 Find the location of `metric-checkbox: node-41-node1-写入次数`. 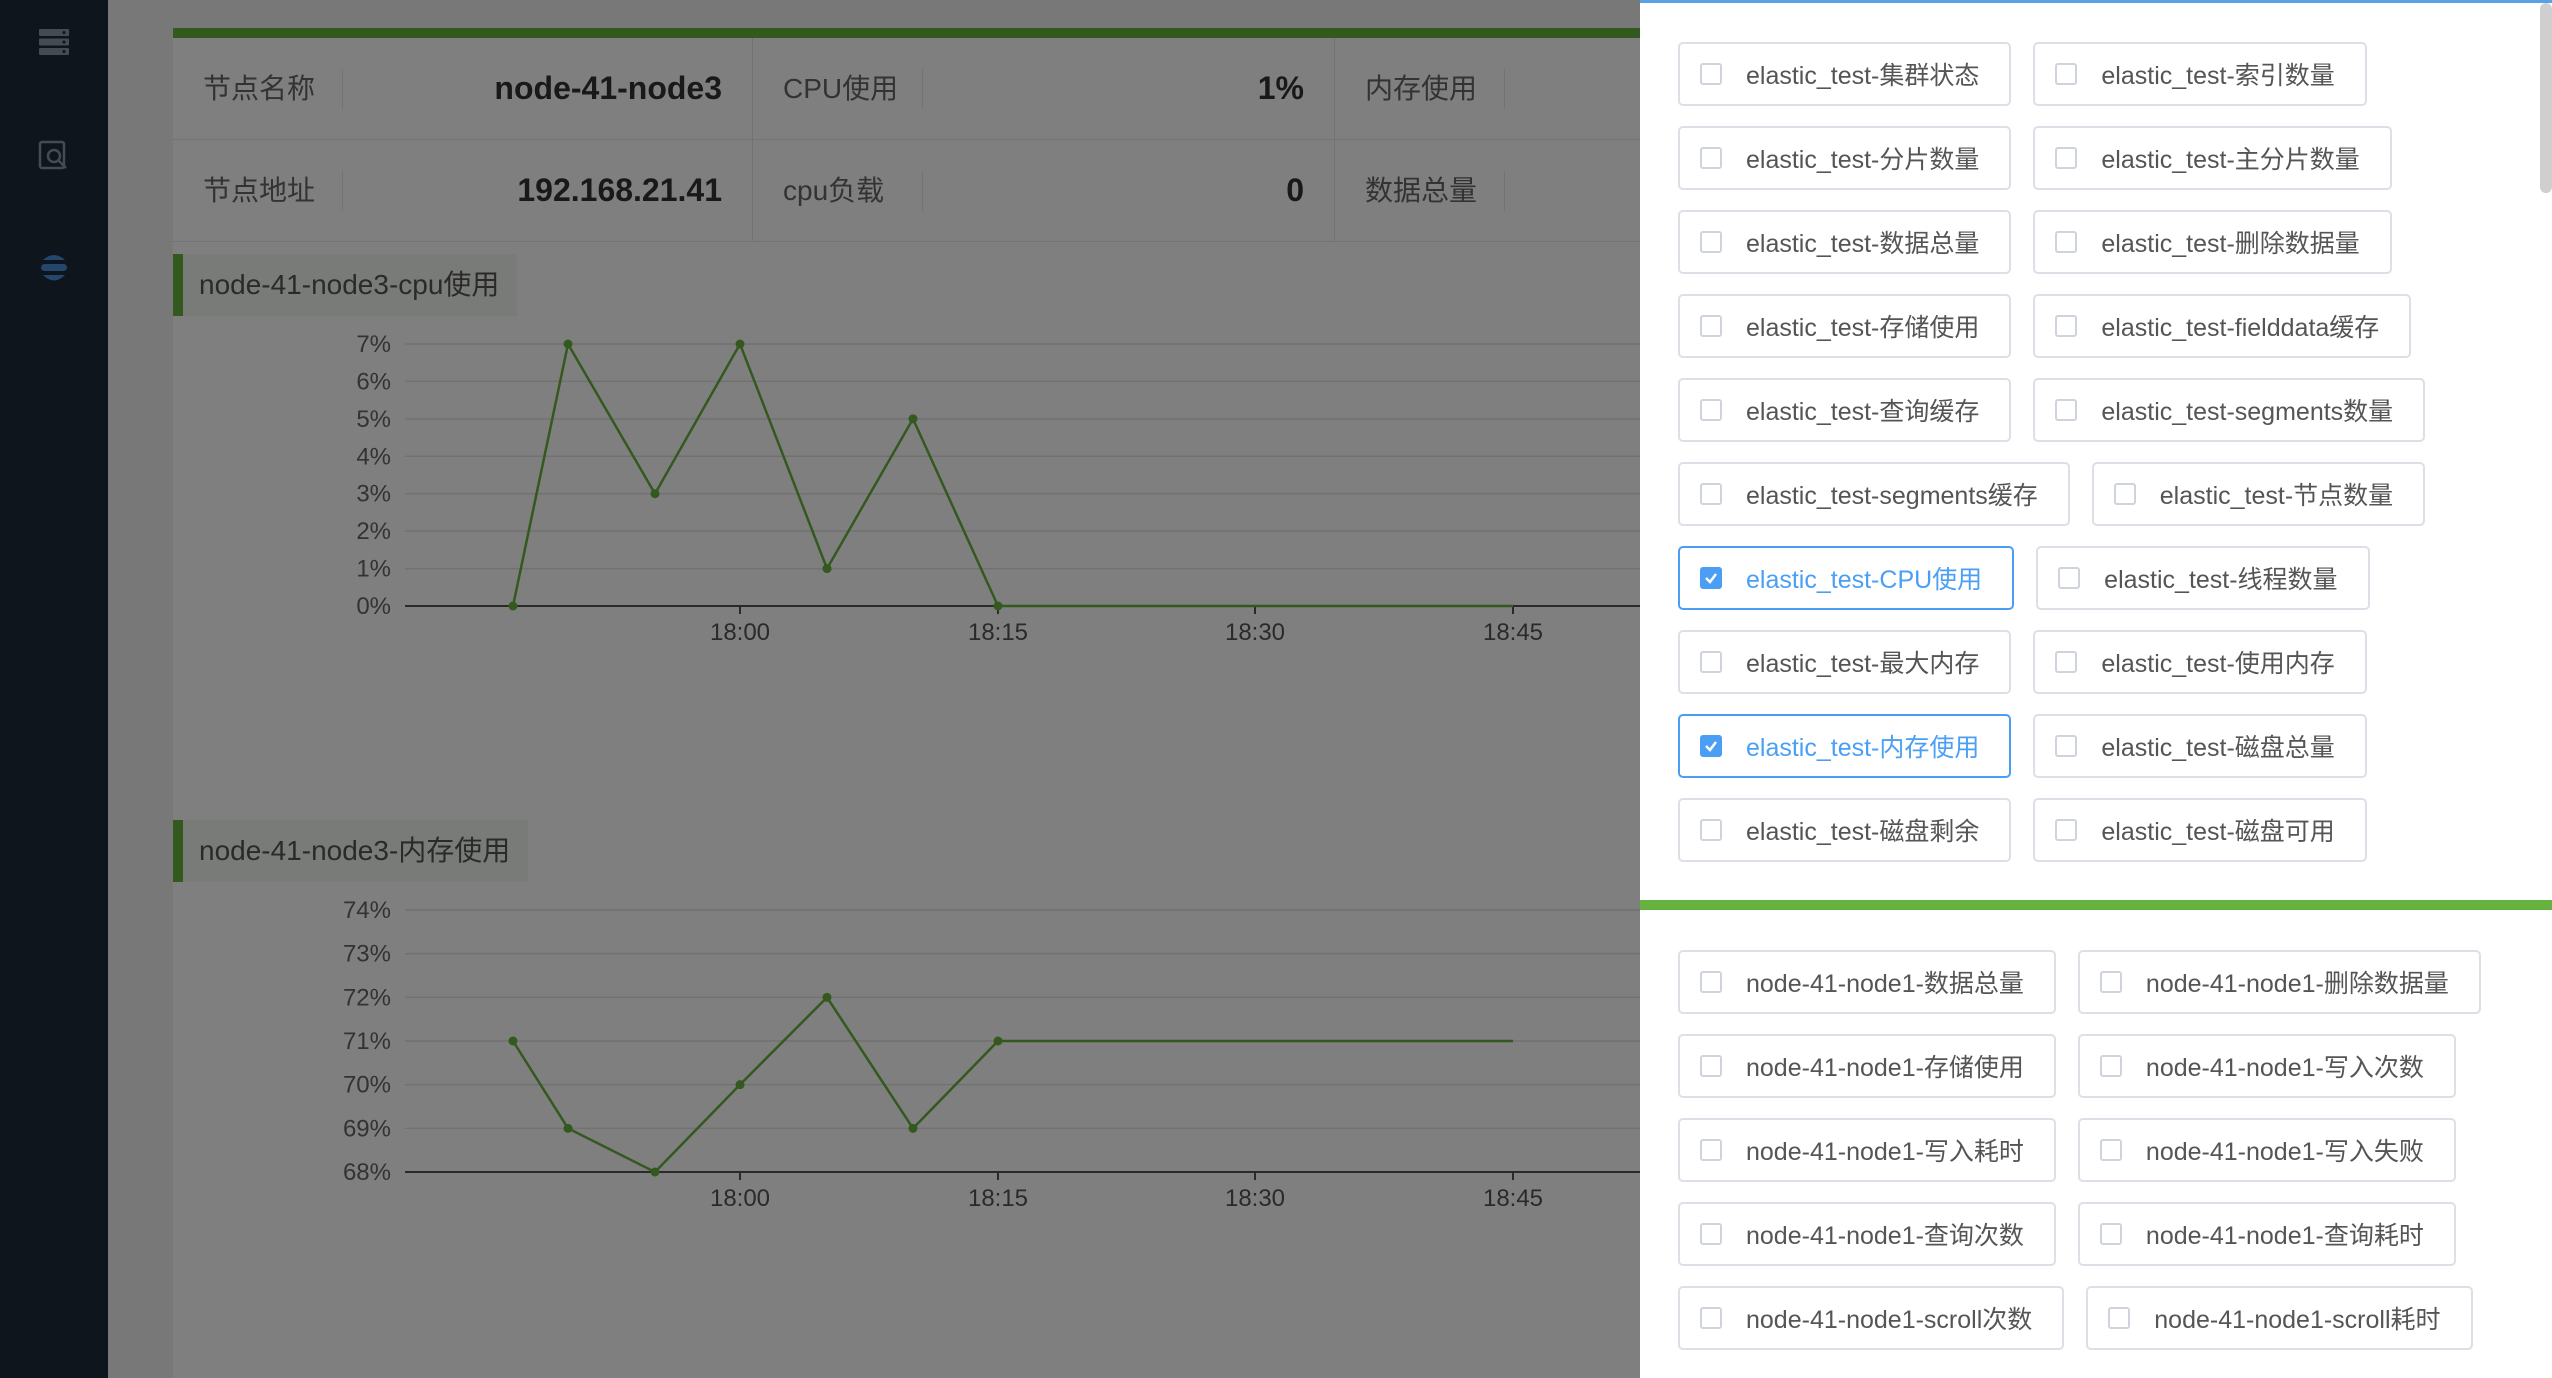

metric-checkbox: node-41-node1-写入次数 is located at coordinates (2266, 1066).